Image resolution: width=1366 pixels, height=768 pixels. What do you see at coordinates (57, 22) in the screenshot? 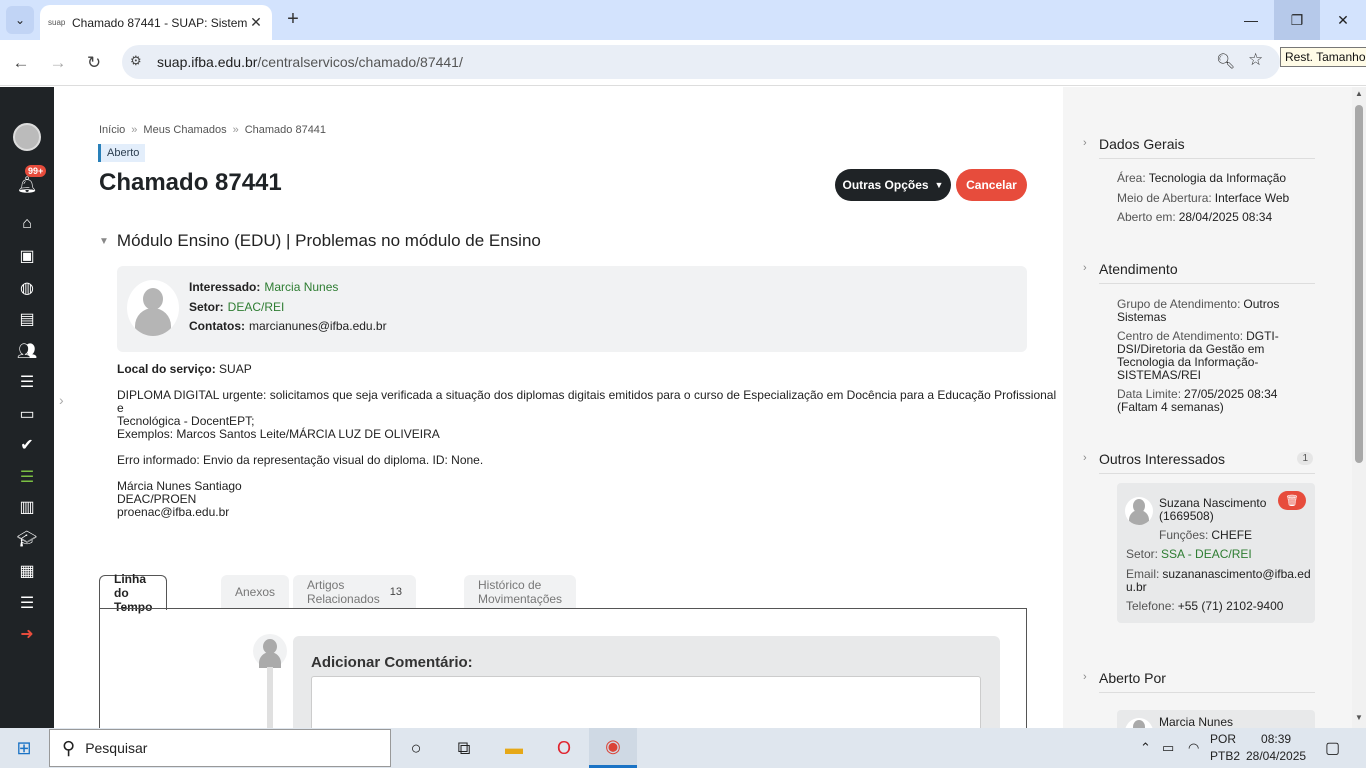
I see `favicon: suap` at bounding box center [57, 22].